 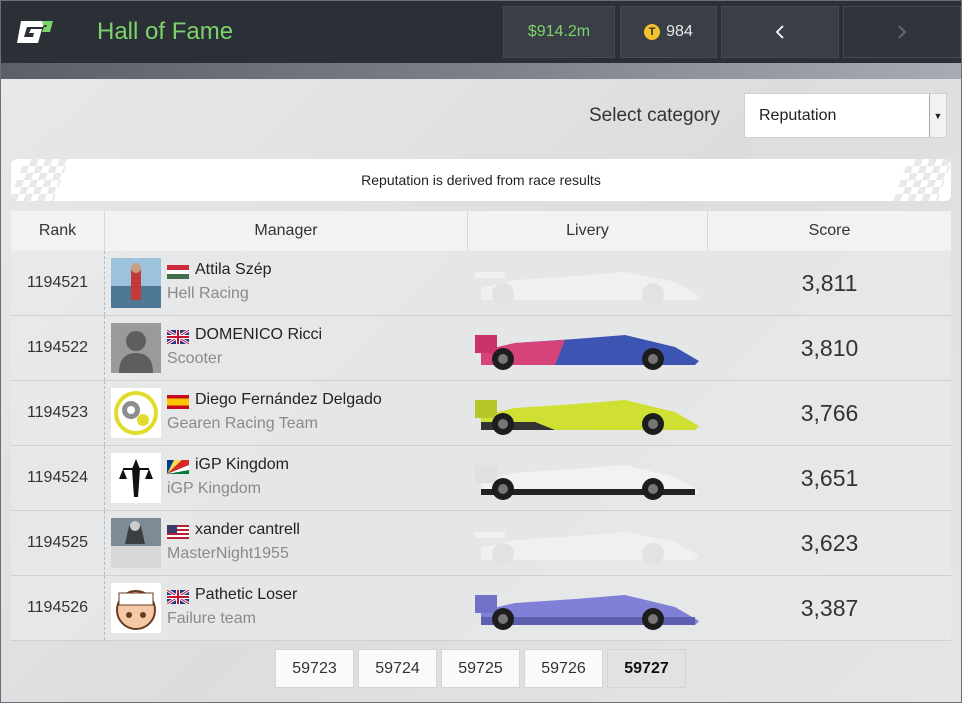 I want to click on manager-cell: Attila Szép Hell Racing, so click(x=286, y=283).